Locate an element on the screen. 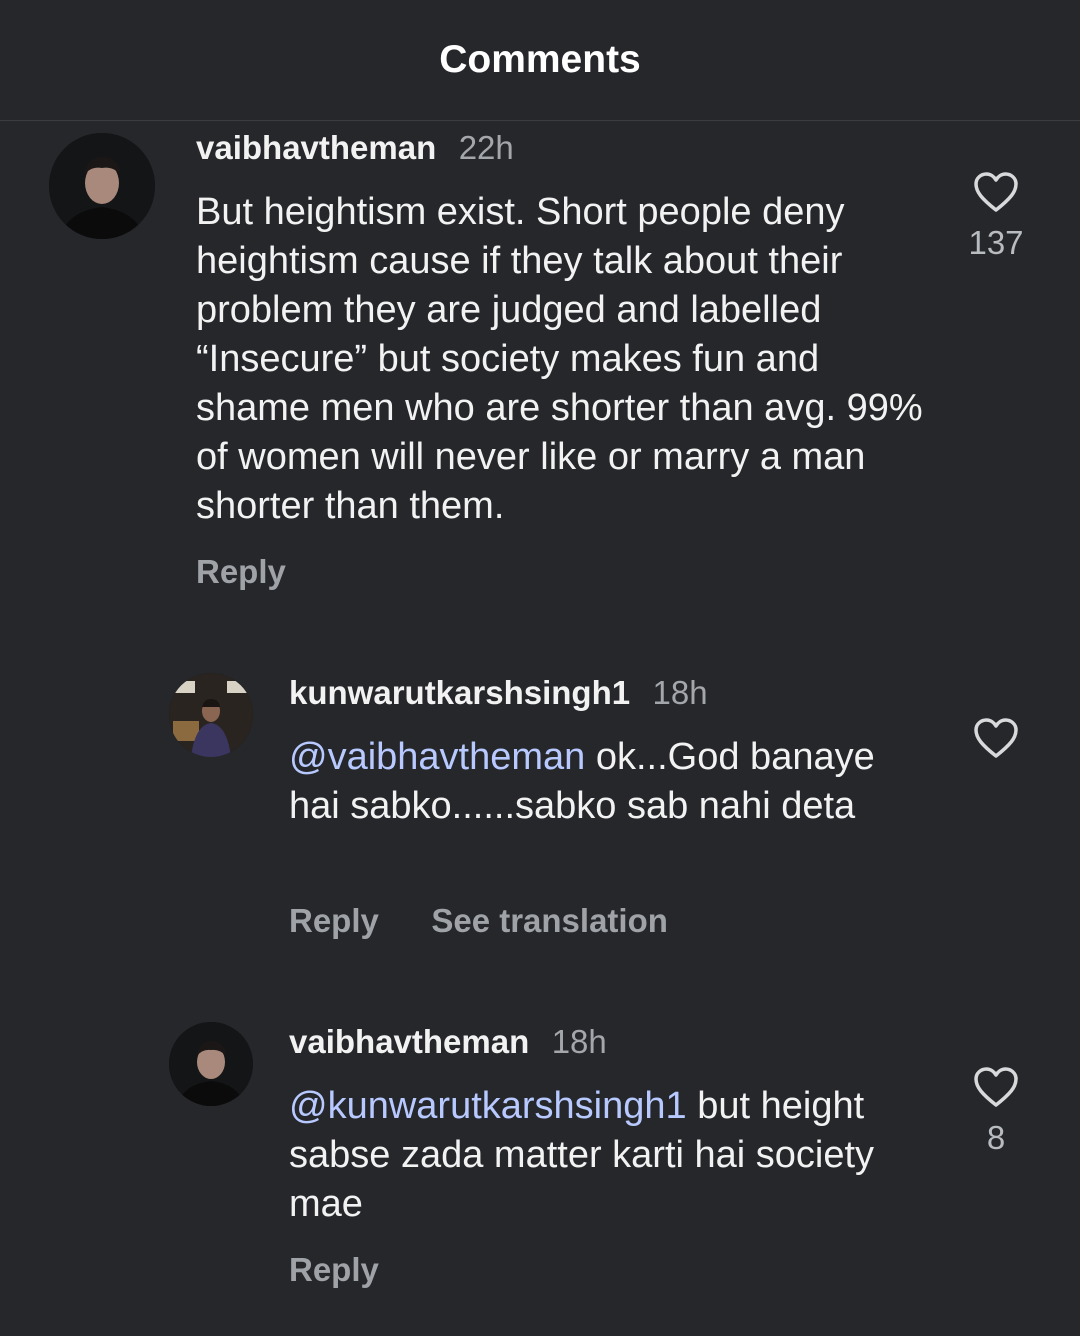 The height and width of the screenshot is (1336, 1080). comment-meta: kunwarutkarshsingh1 18h is located at coordinates (498, 693).